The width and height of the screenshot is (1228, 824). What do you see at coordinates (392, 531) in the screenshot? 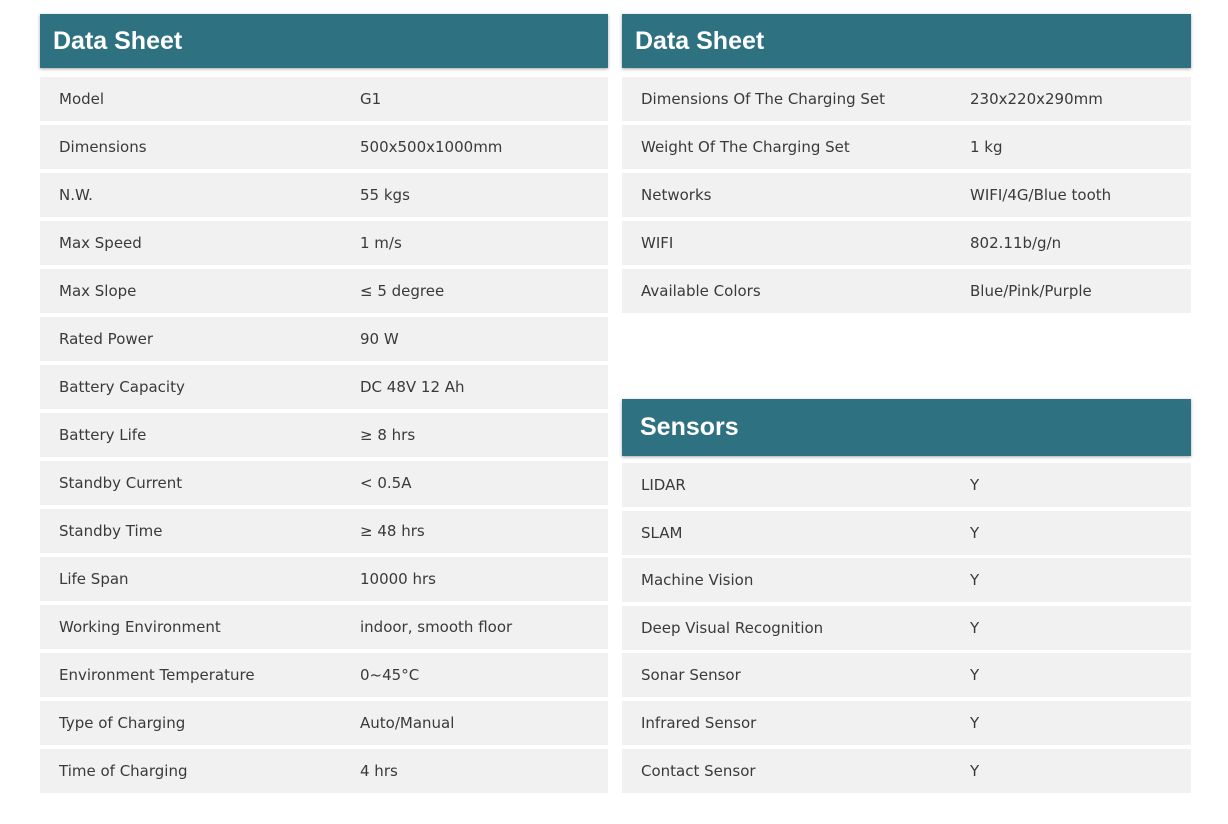
I see `spec-value: ≥ 48 hrs` at bounding box center [392, 531].